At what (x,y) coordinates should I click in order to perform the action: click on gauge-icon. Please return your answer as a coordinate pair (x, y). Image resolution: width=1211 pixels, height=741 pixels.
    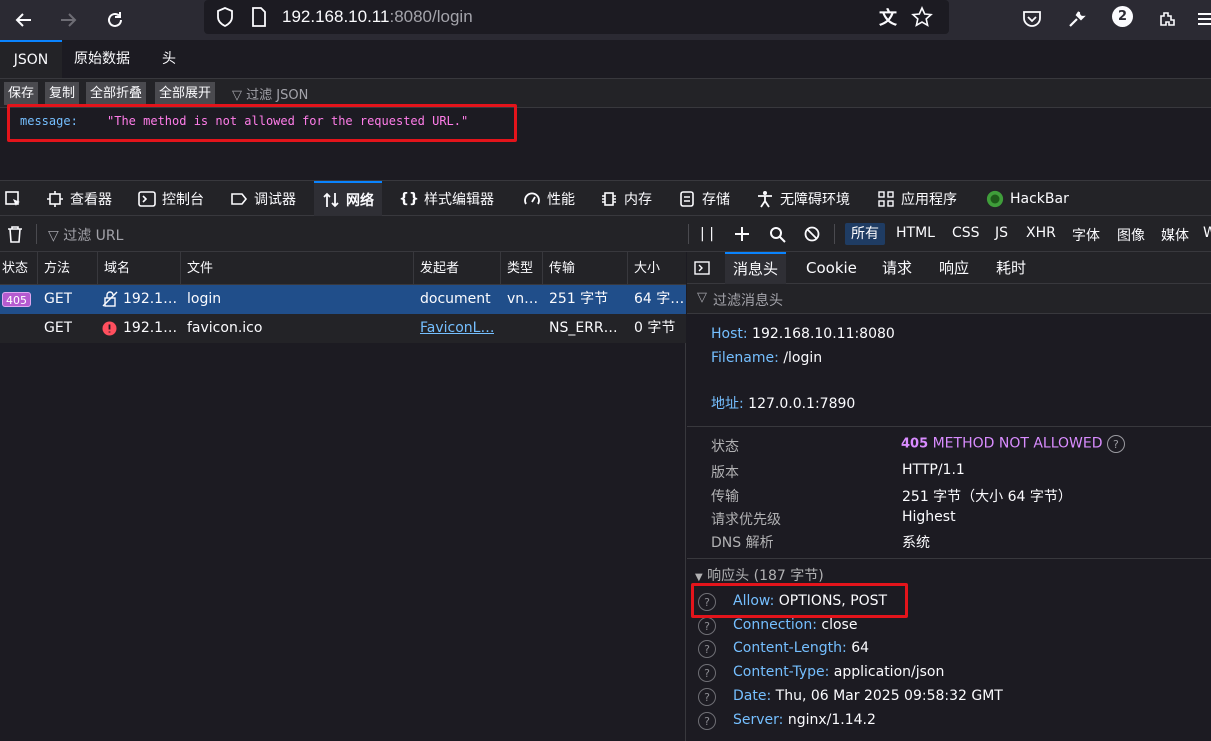
    Looking at the image, I should click on (532, 199).